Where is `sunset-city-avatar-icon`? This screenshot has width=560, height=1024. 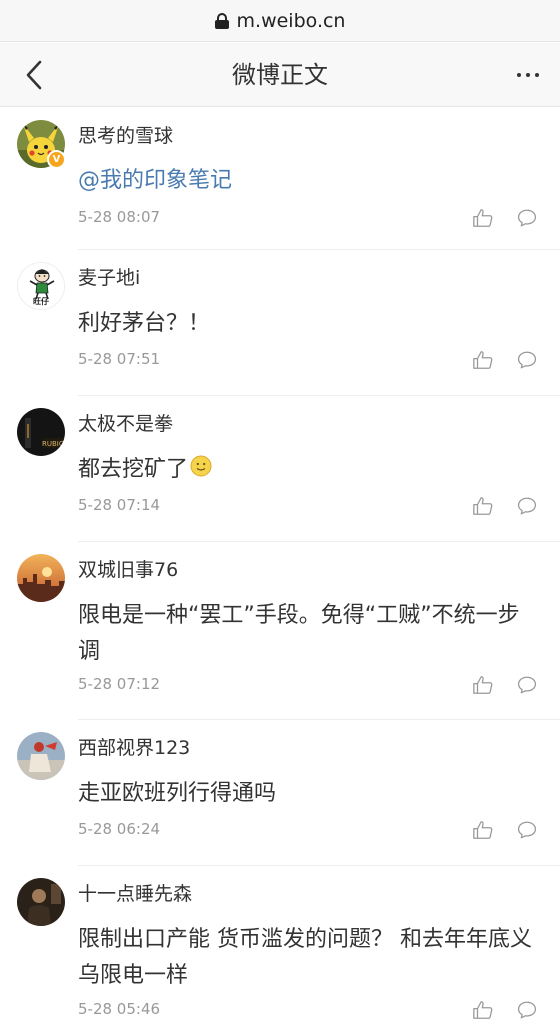 sunset-city-avatar-icon is located at coordinates (41, 578).